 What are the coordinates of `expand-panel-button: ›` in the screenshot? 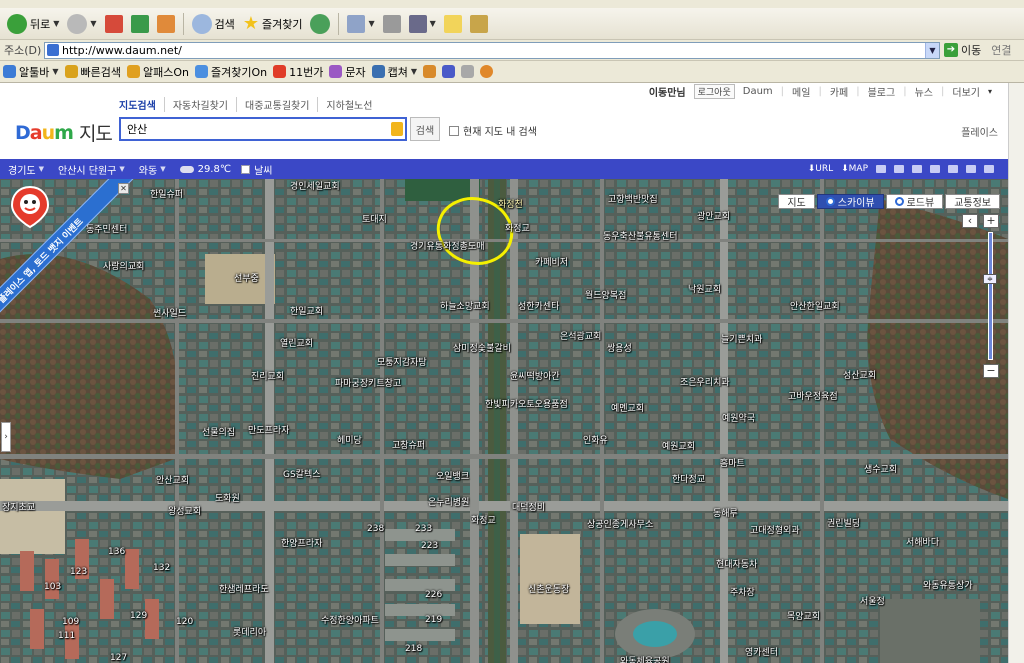 It's located at (6, 437).